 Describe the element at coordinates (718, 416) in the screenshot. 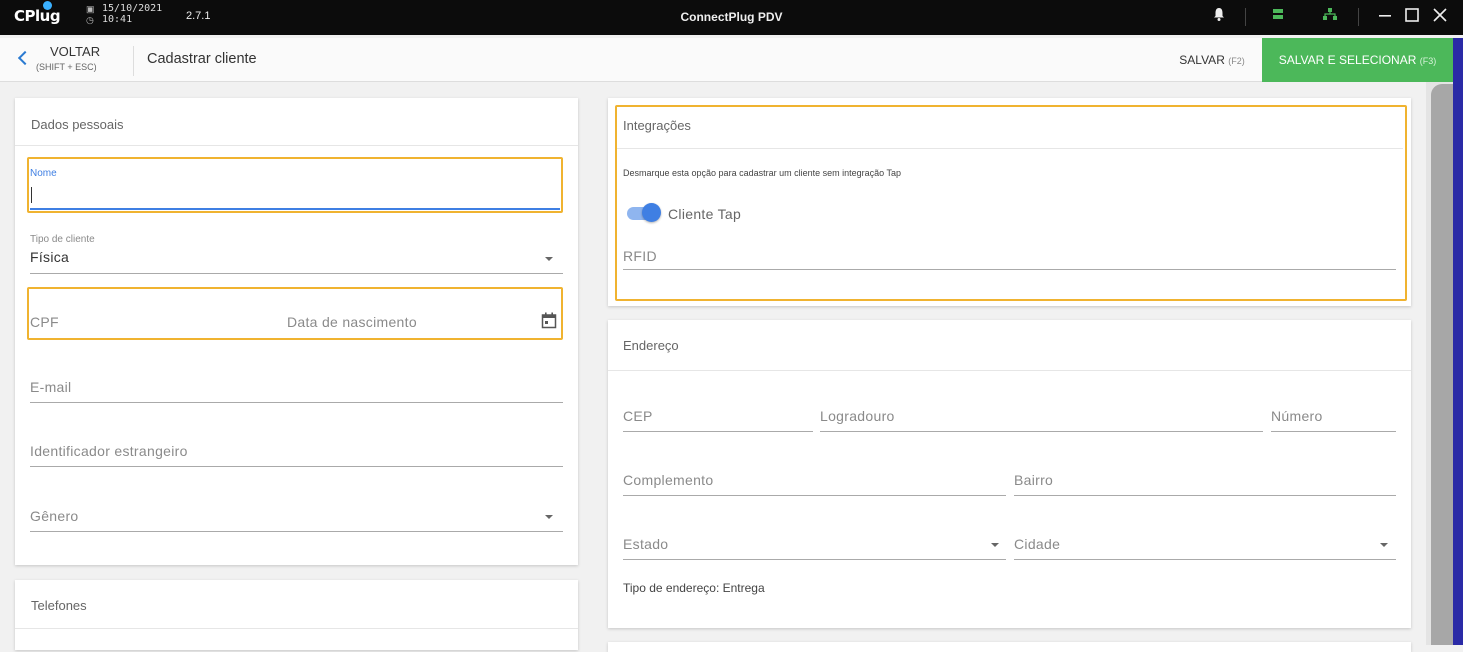

I see `cep-input: CEP` at that location.